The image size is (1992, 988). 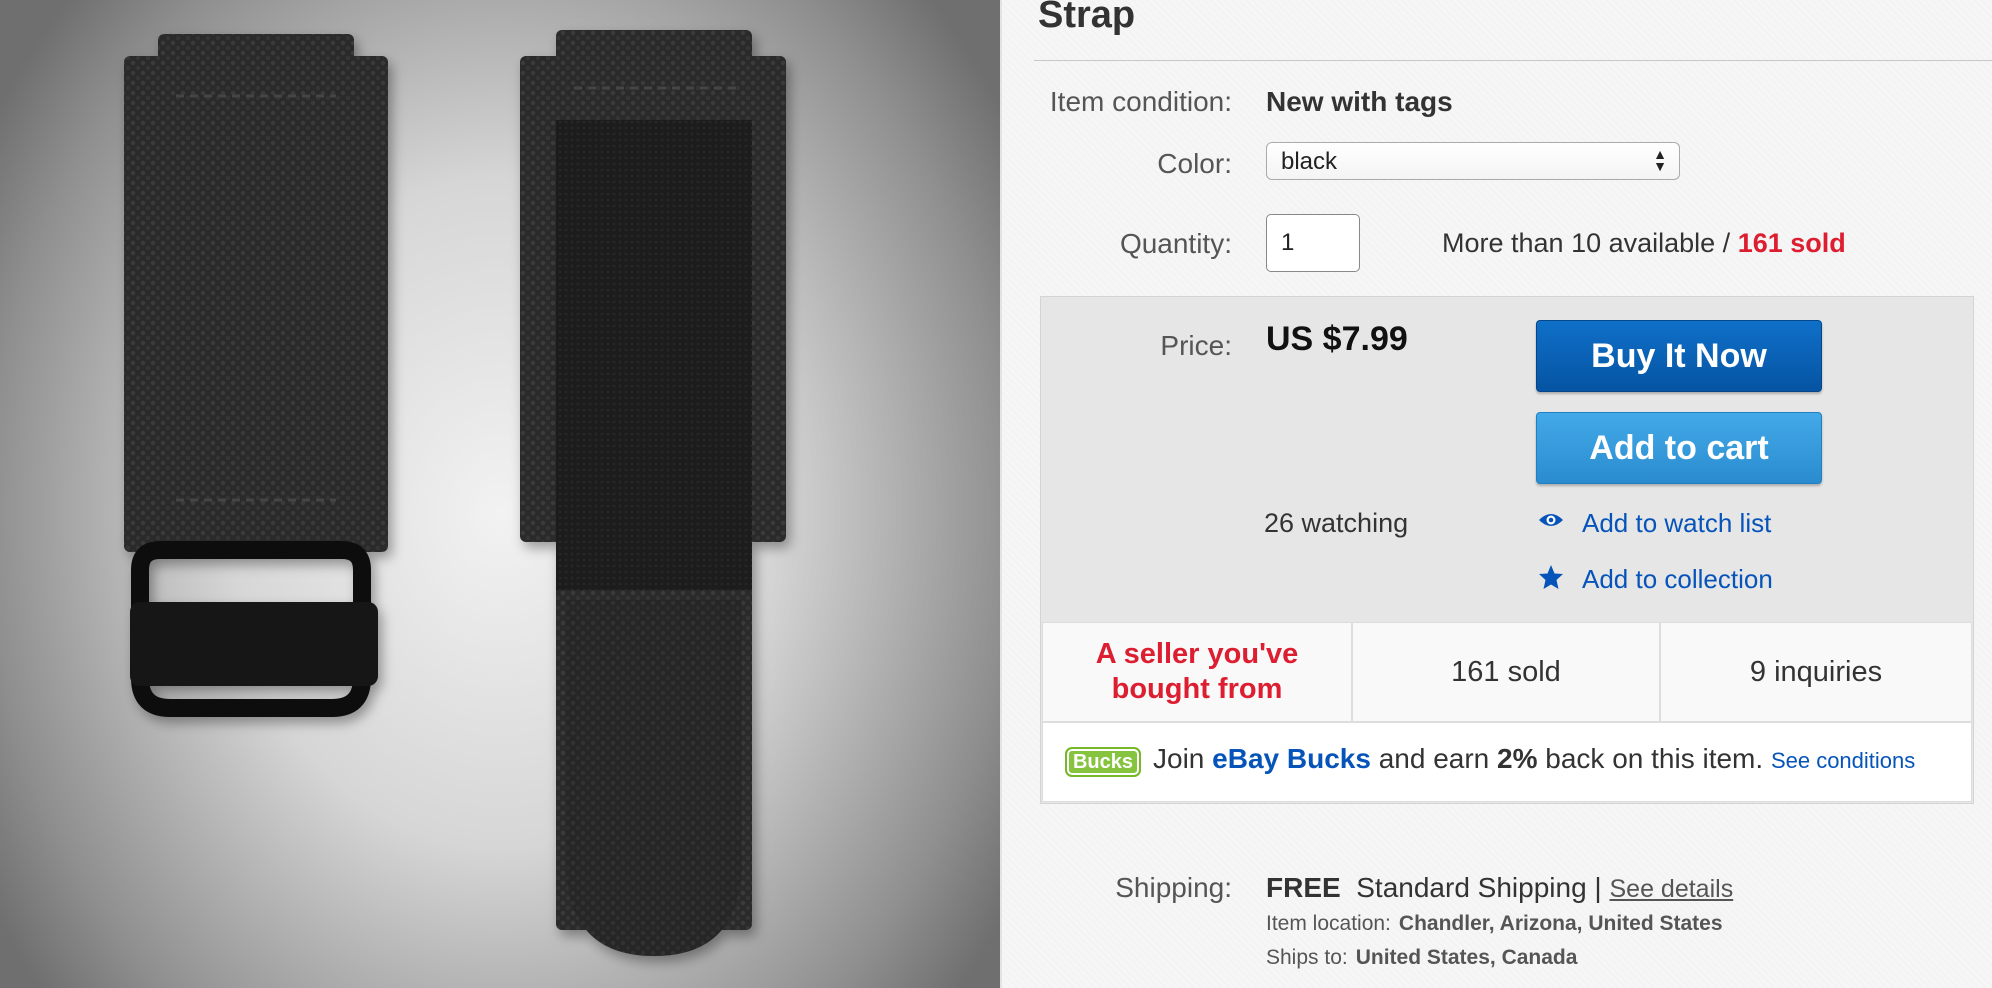 What do you see at coordinates (1197, 672) in the screenshot?
I see `seller-status-cell: A seller you've bought from` at bounding box center [1197, 672].